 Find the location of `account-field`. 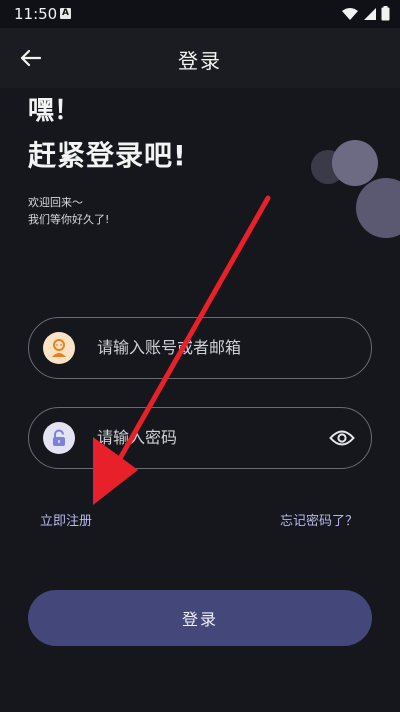

account-field is located at coordinates (200, 348).